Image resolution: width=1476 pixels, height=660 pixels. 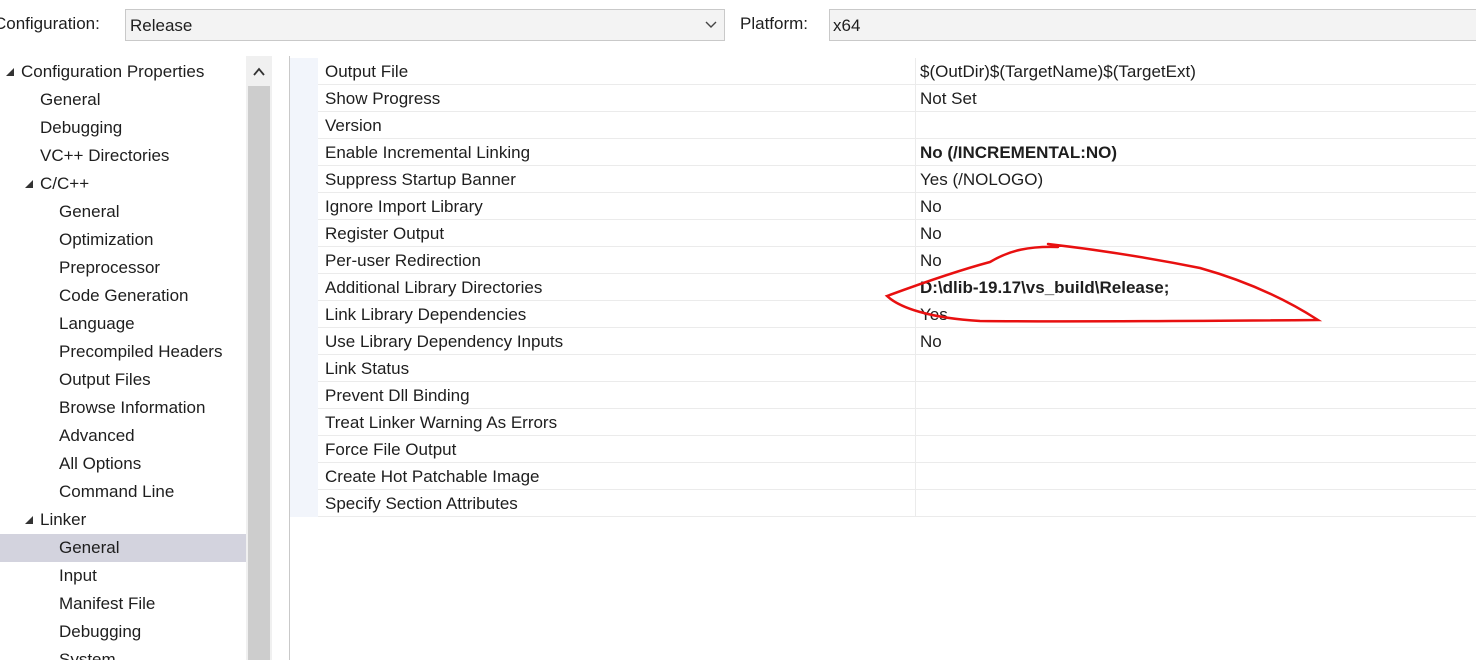 What do you see at coordinates (97, 435) in the screenshot?
I see `tree-item-label: Advanced` at bounding box center [97, 435].